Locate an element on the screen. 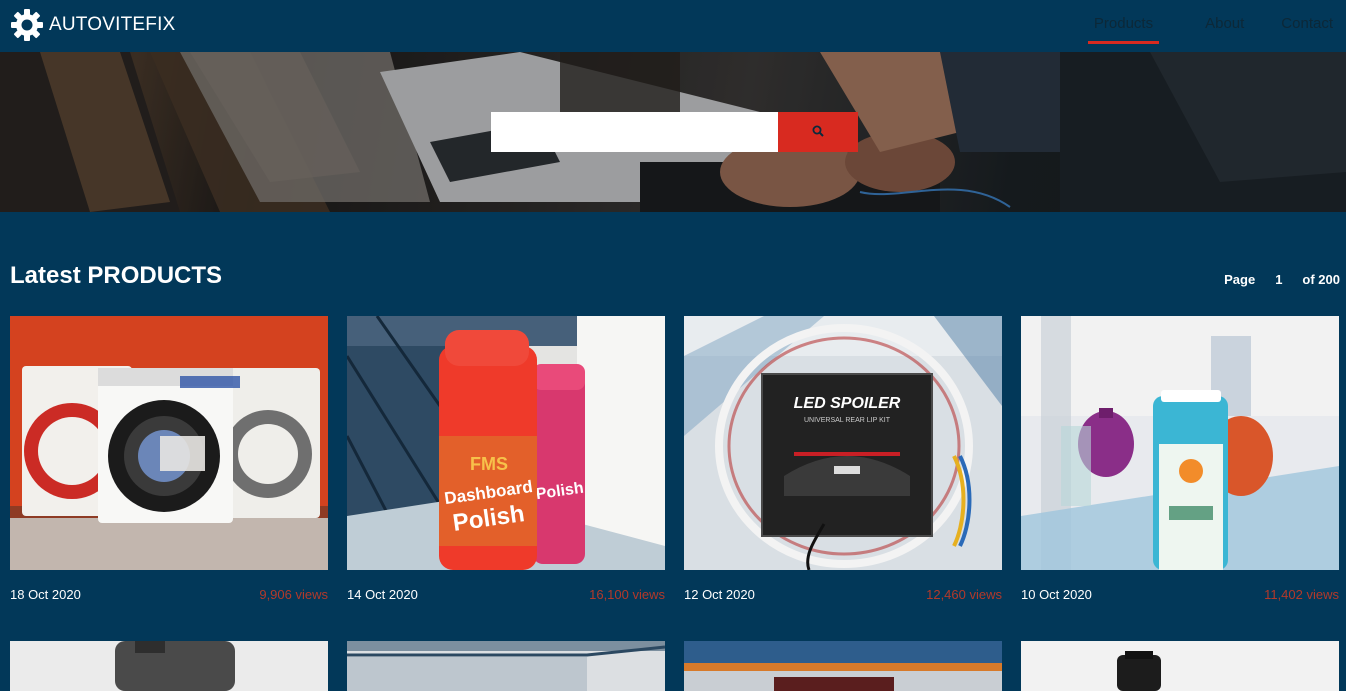 This screenshot has width=1346, height=691. total-pages: of 200 is located at coordinates (1321, 279).